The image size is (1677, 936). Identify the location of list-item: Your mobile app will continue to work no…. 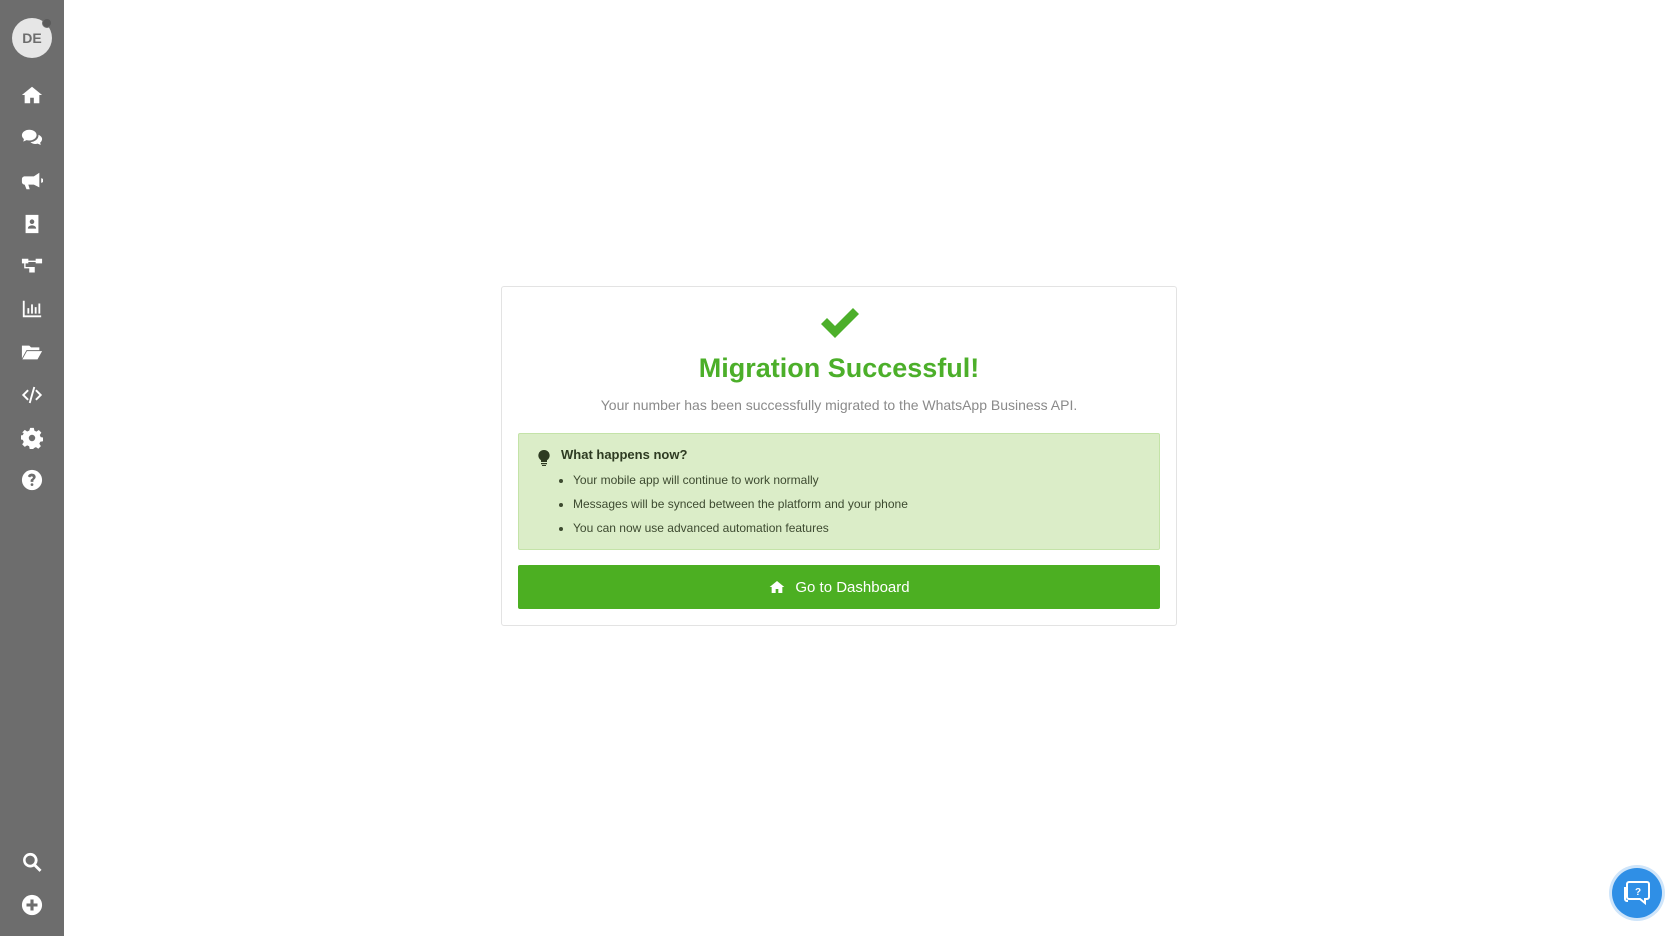
(740, 480).